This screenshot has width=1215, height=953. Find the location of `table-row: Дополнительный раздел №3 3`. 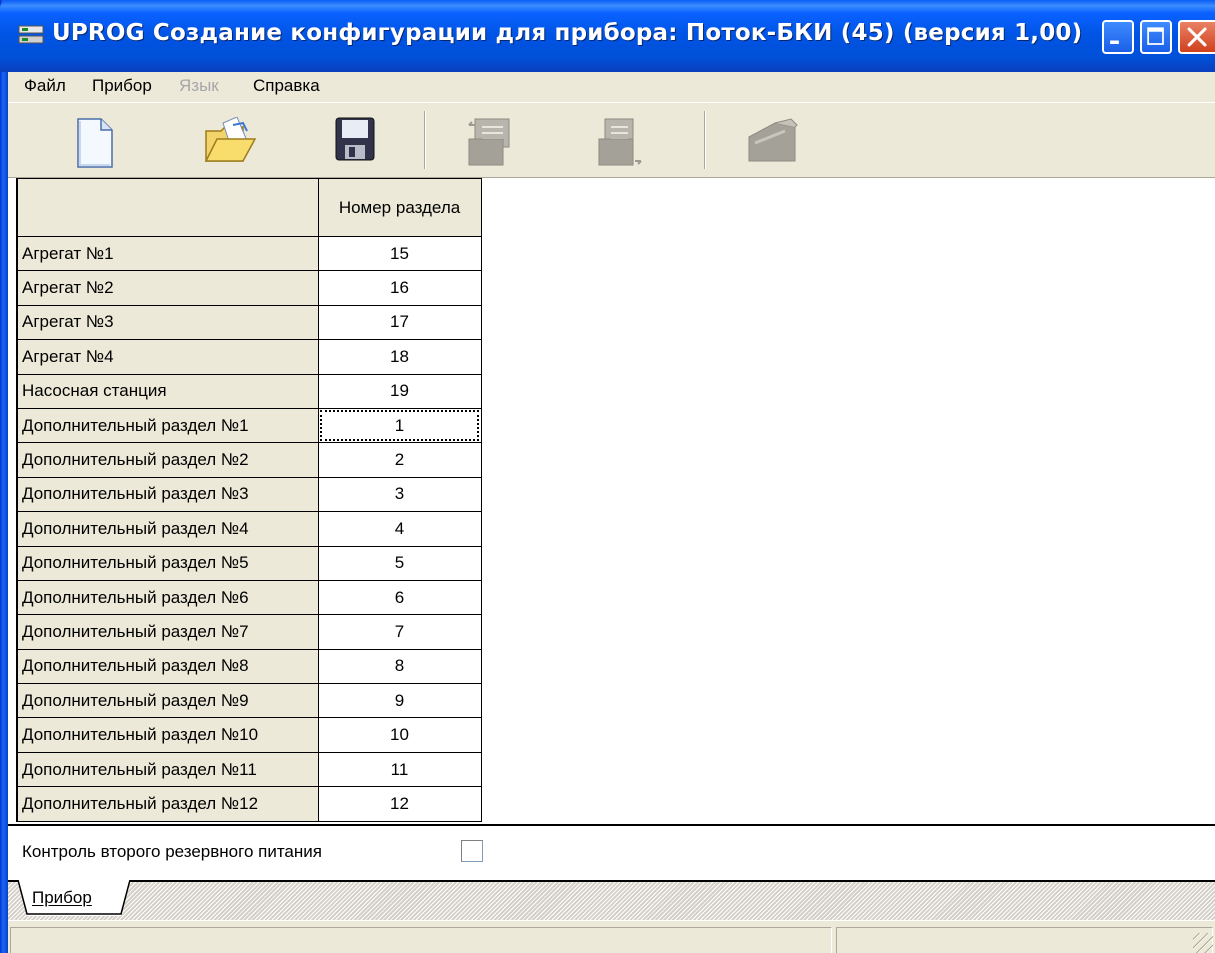

table-row: Дополнительный раздел №3 3 is located at coordinates (249, 494).